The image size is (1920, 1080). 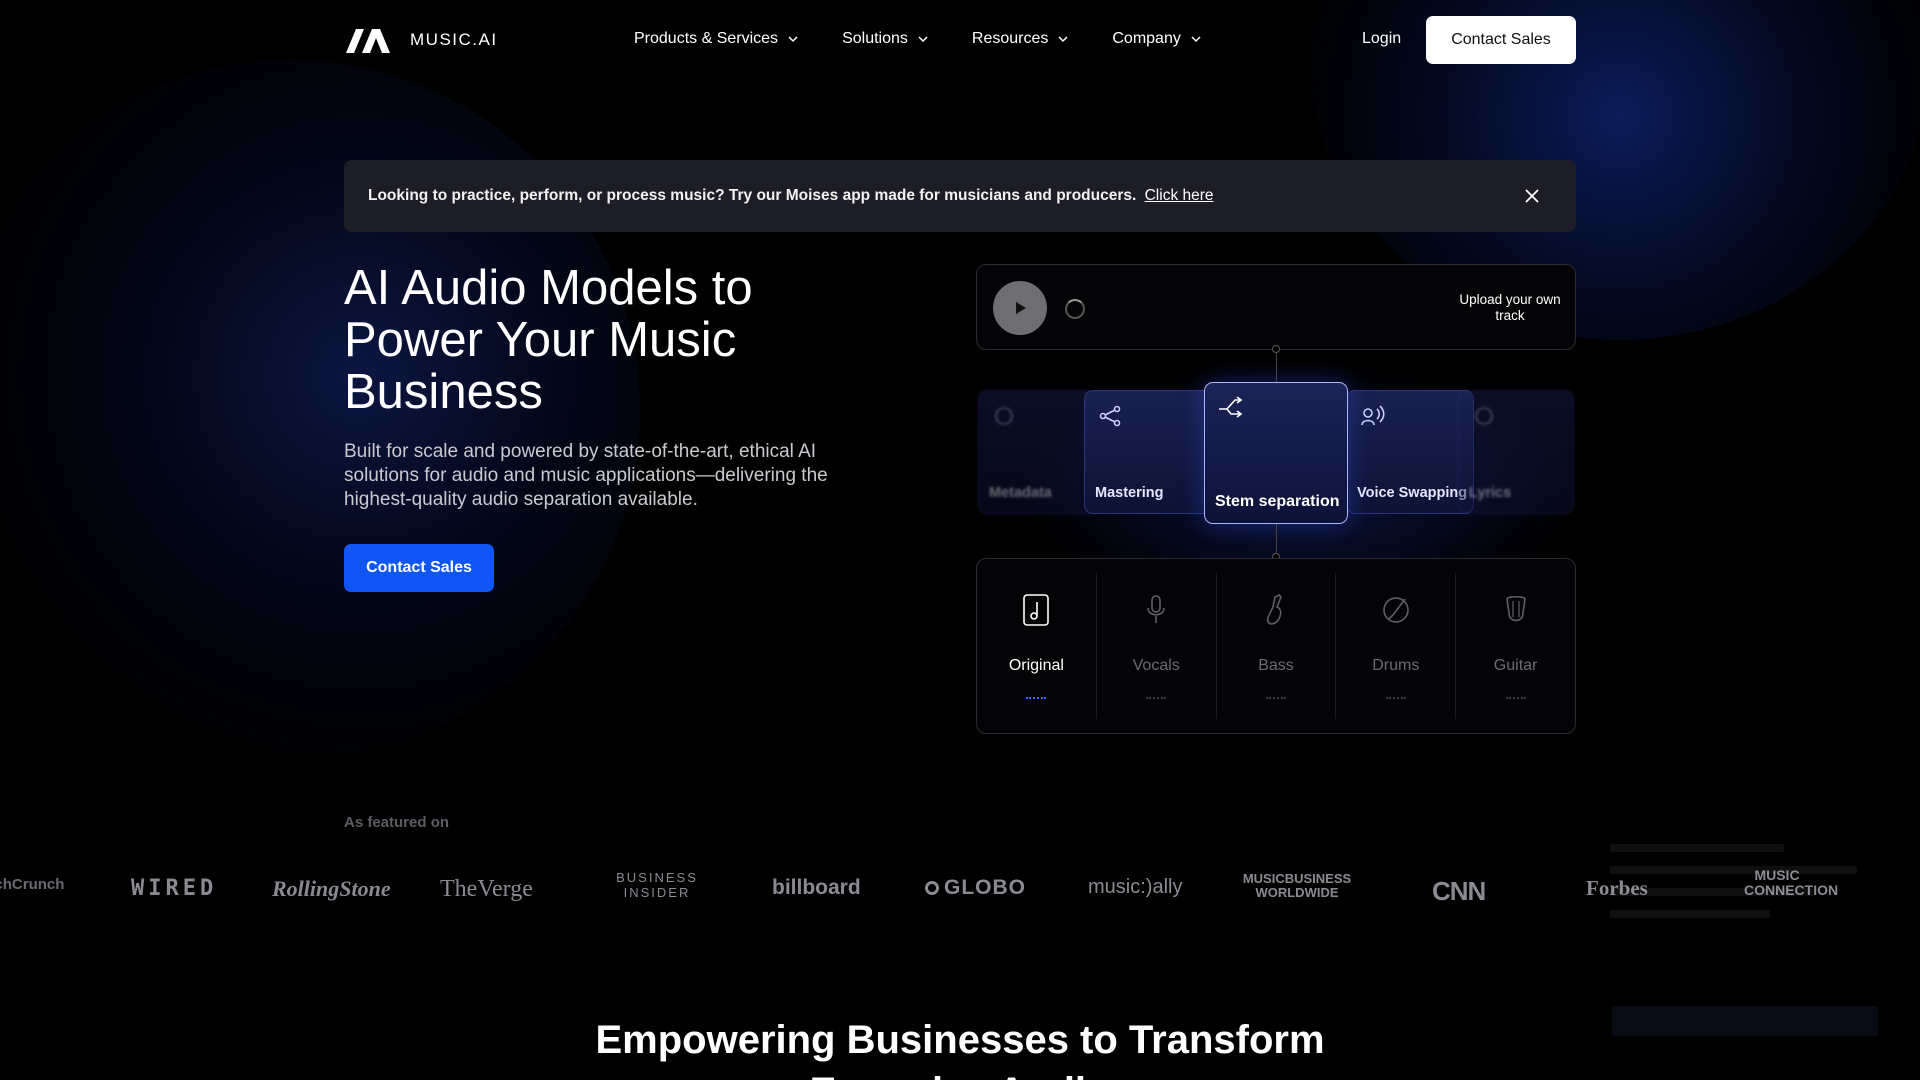 I want to click on connector-line, so click(x=1276, y=367).